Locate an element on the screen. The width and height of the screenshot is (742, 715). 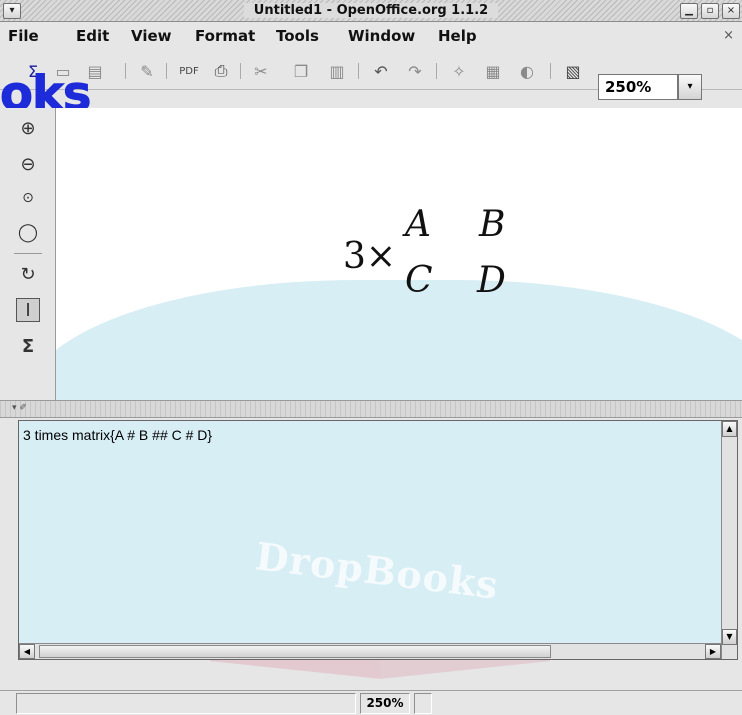
document-close-icon: × is located at coordinates (728, 35).